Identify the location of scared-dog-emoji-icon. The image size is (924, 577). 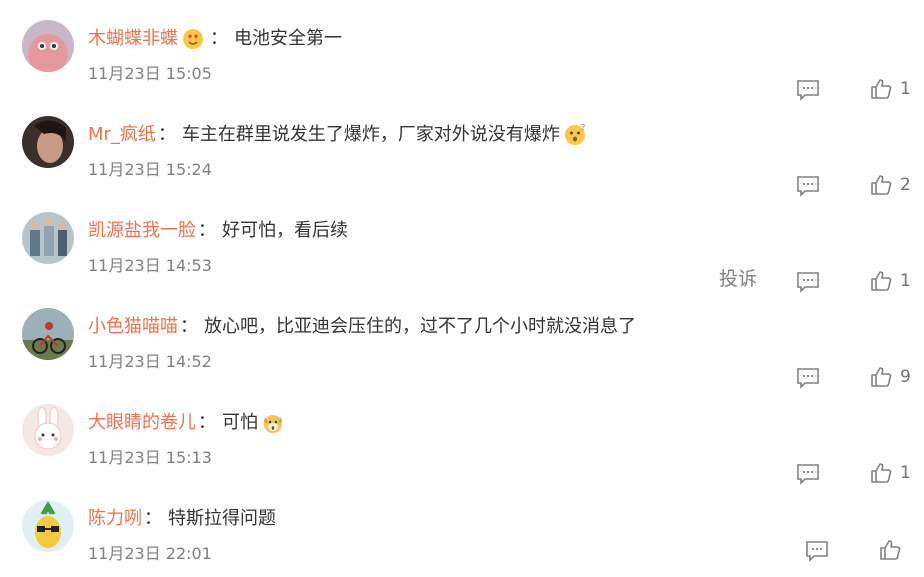
(273, 423).